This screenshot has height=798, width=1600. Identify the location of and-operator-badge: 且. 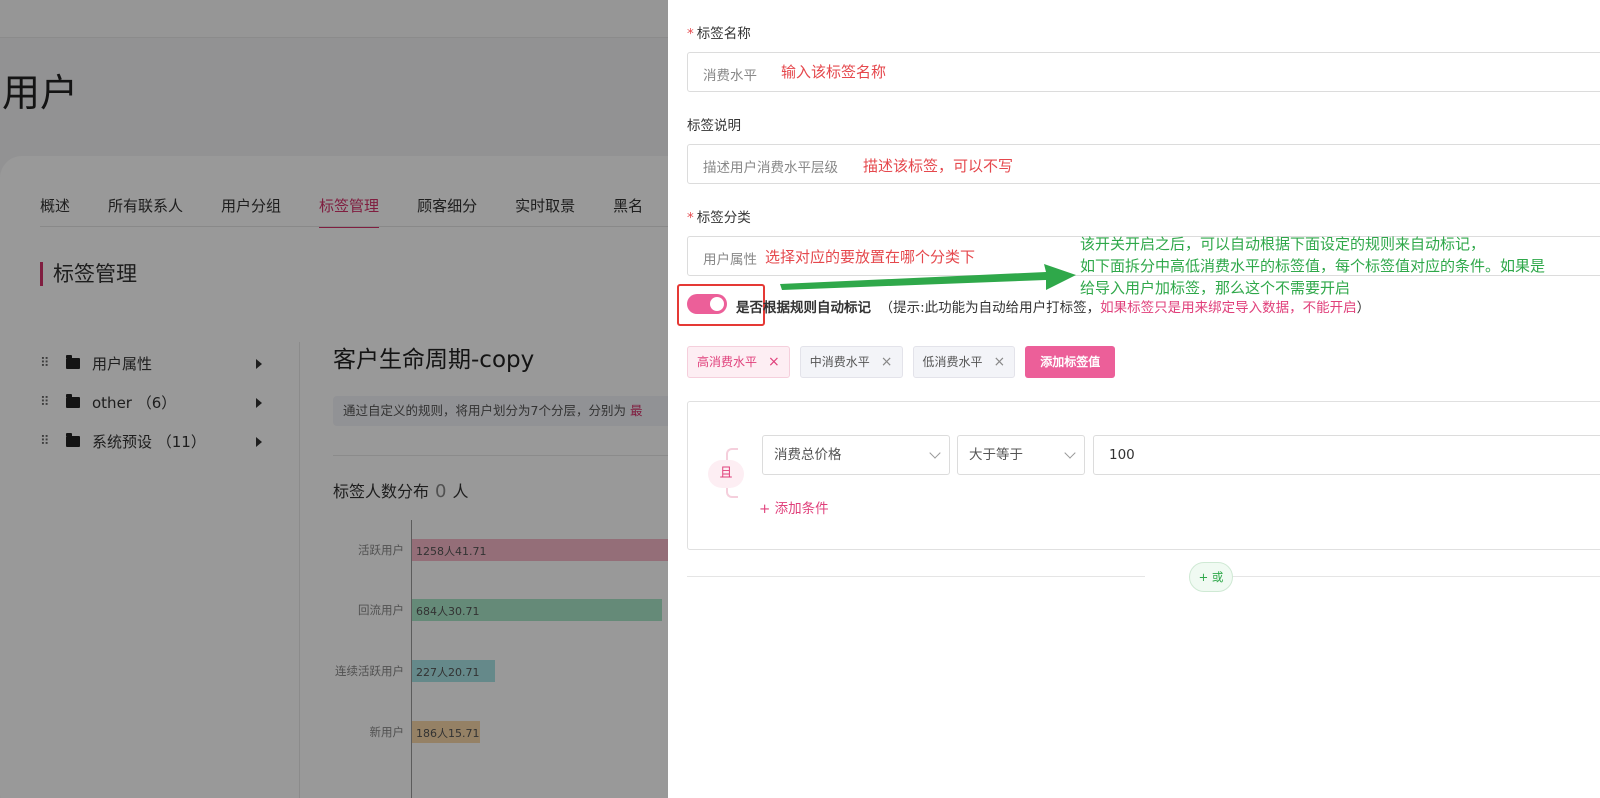
(726, 474).